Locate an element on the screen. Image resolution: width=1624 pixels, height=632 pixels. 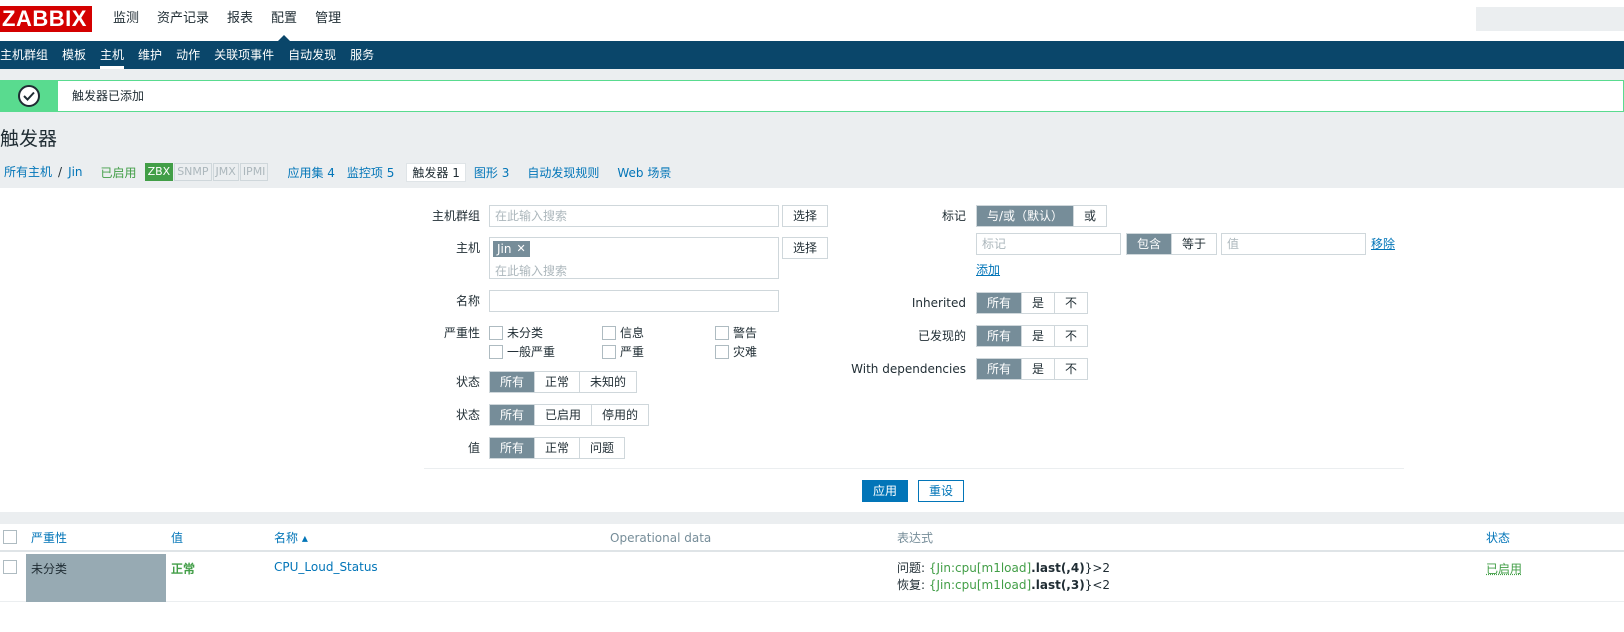
submenu-maintenance: 维护 is located at coordinates (150, 55).